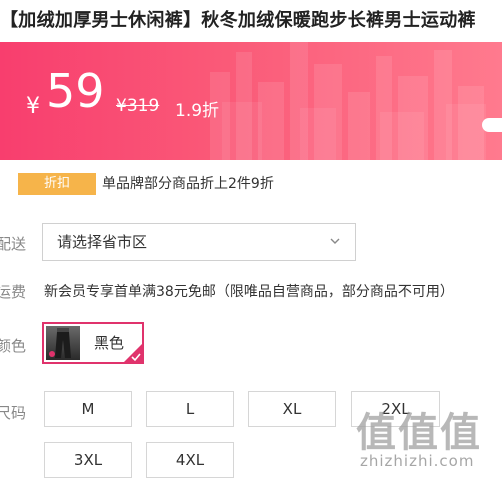  What do you see at coordinates (57, 184) in the screenshot?
I see `promotion-badge: 折扣` at bounding box center [57, 184].